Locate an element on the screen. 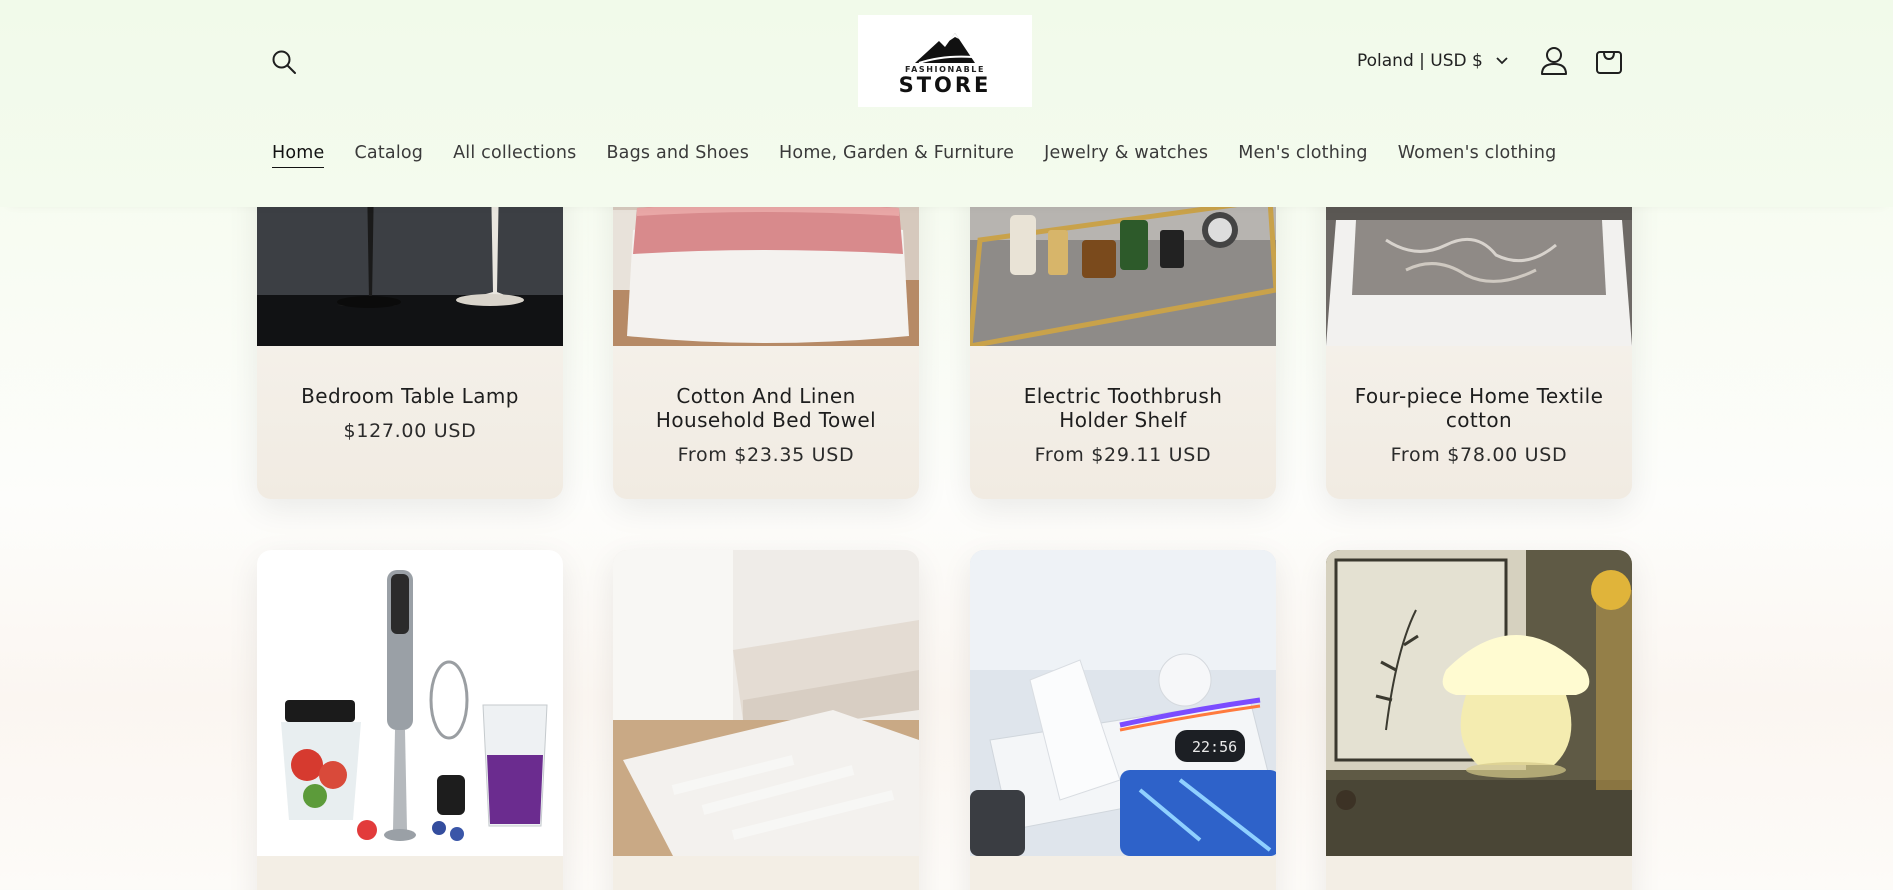 This screenshot has width=1893, height=890. country-currency-selector: Poland | USD $ is located at coordinates (1433, 61).